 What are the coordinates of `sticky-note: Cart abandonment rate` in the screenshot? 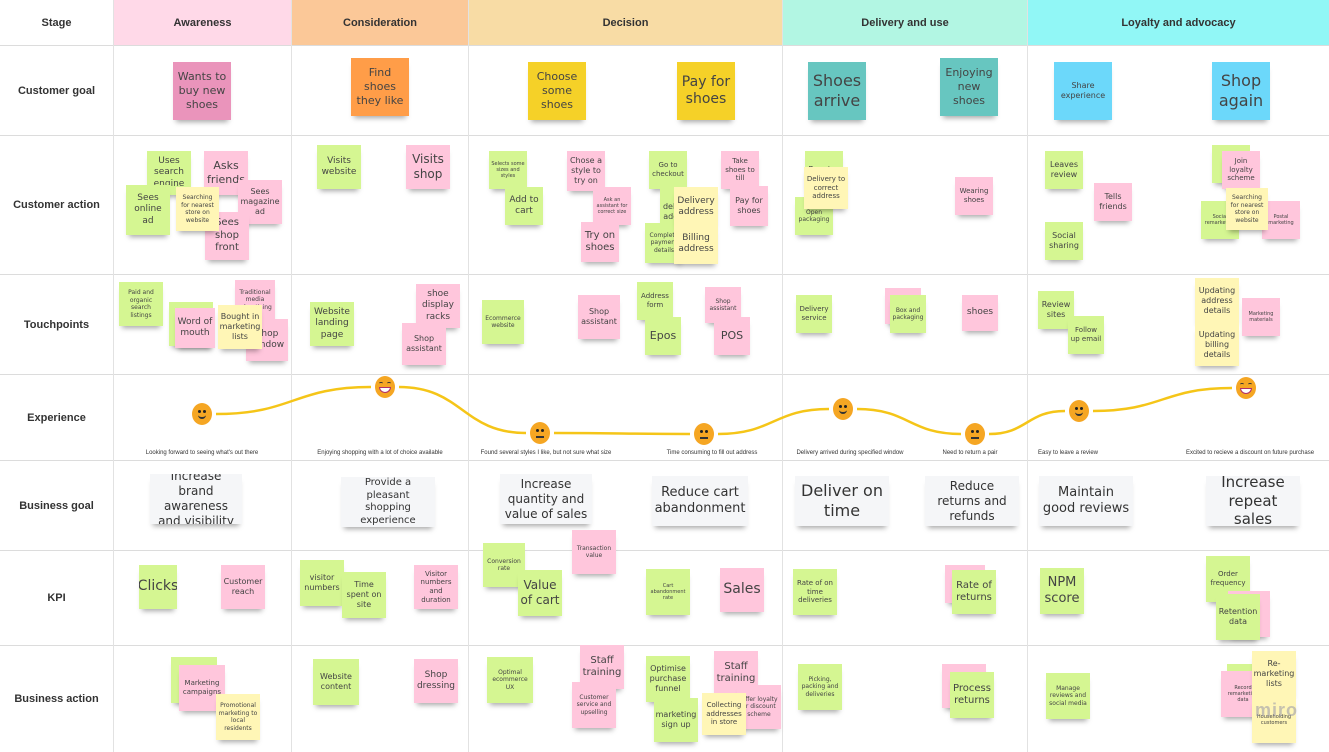 It's located at (668, 592).